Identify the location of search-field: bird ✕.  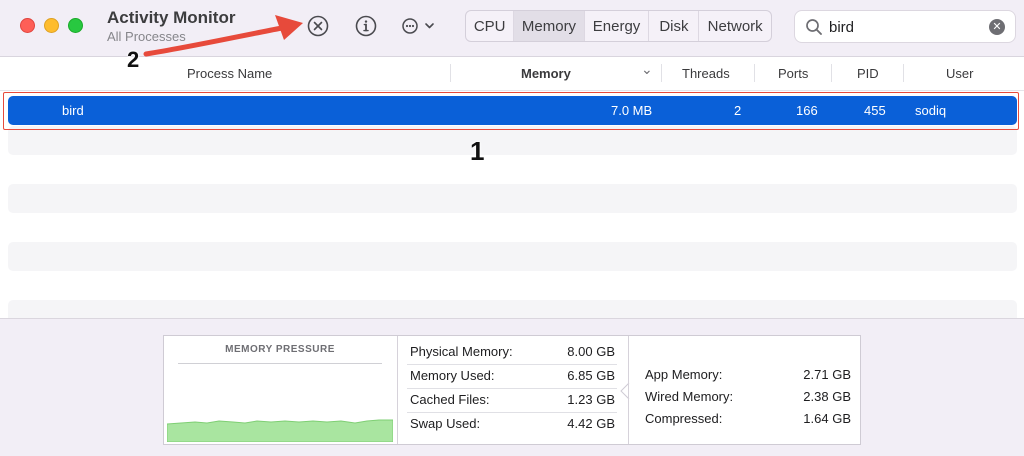
(905, 26).